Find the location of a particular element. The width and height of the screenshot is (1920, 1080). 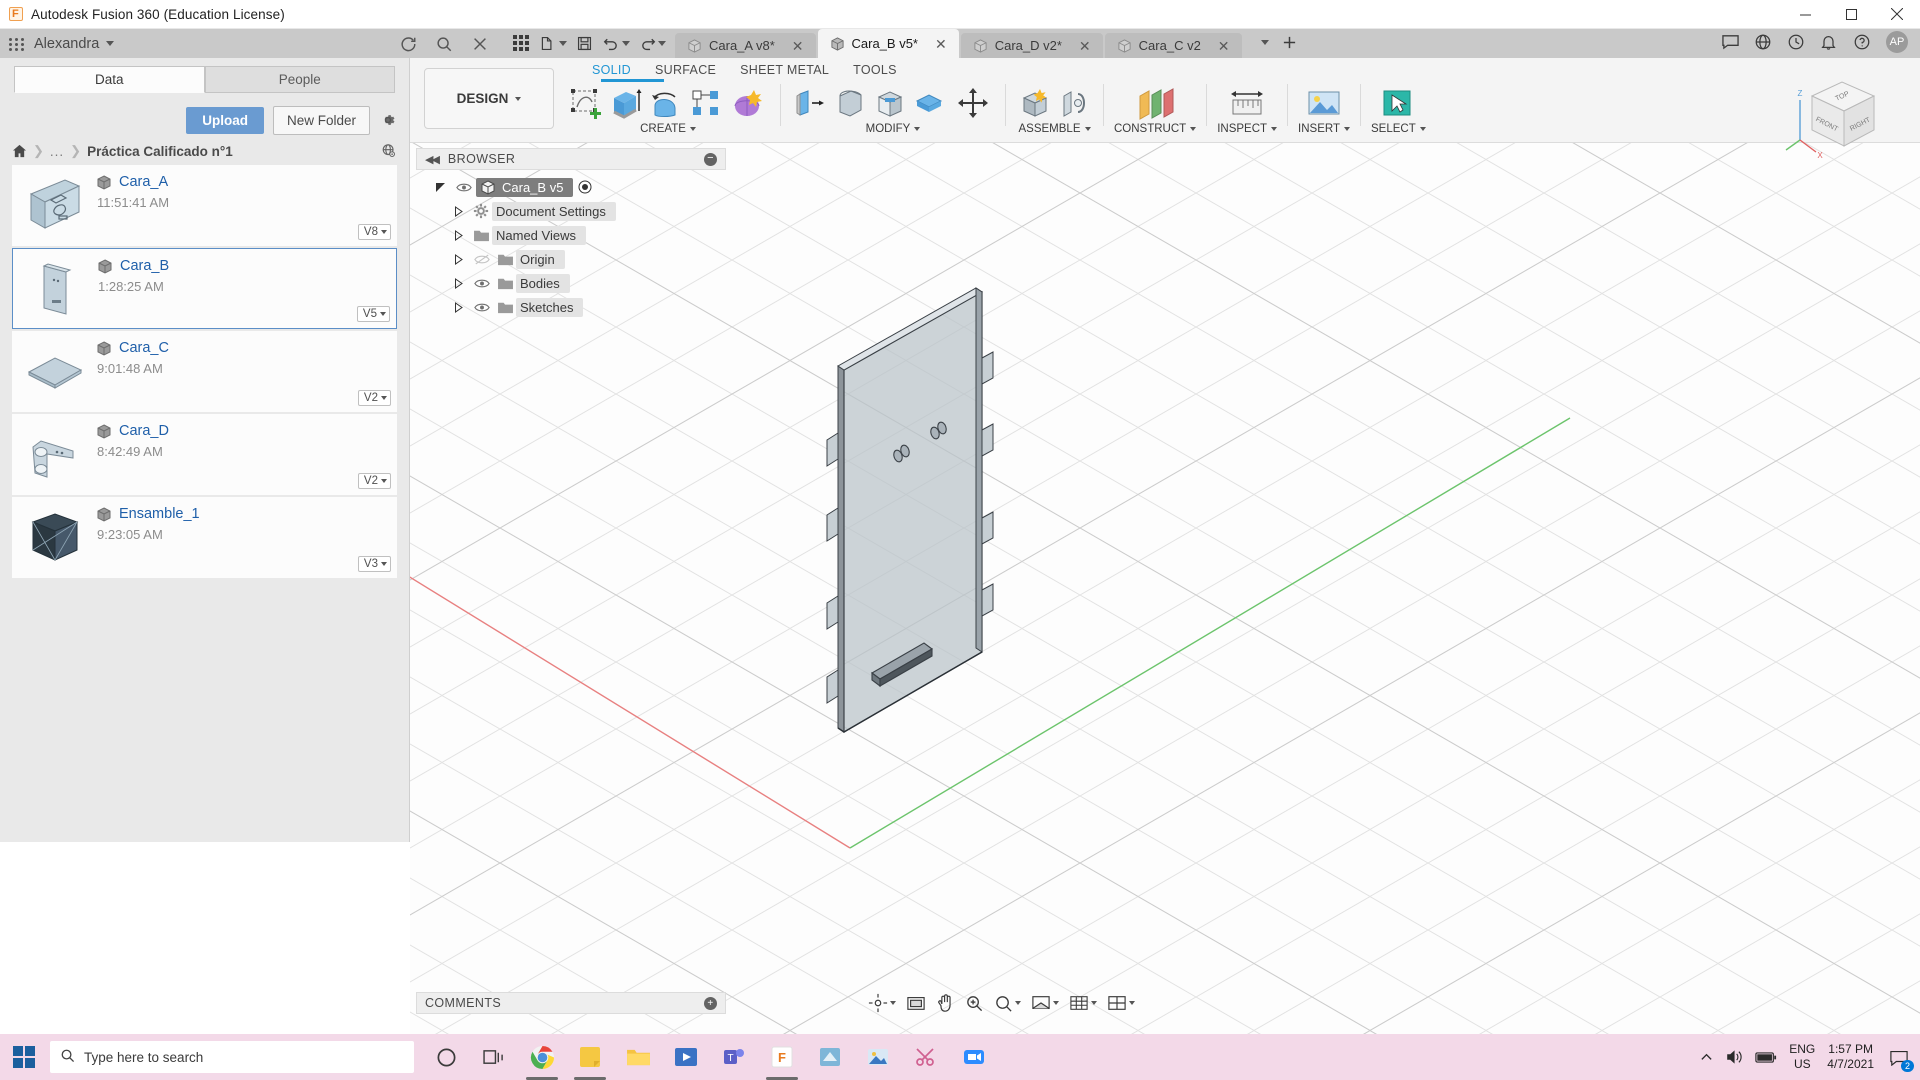

list-item: Cara_B 1:28:25 AM V5 is located at coordinates (204, 288).